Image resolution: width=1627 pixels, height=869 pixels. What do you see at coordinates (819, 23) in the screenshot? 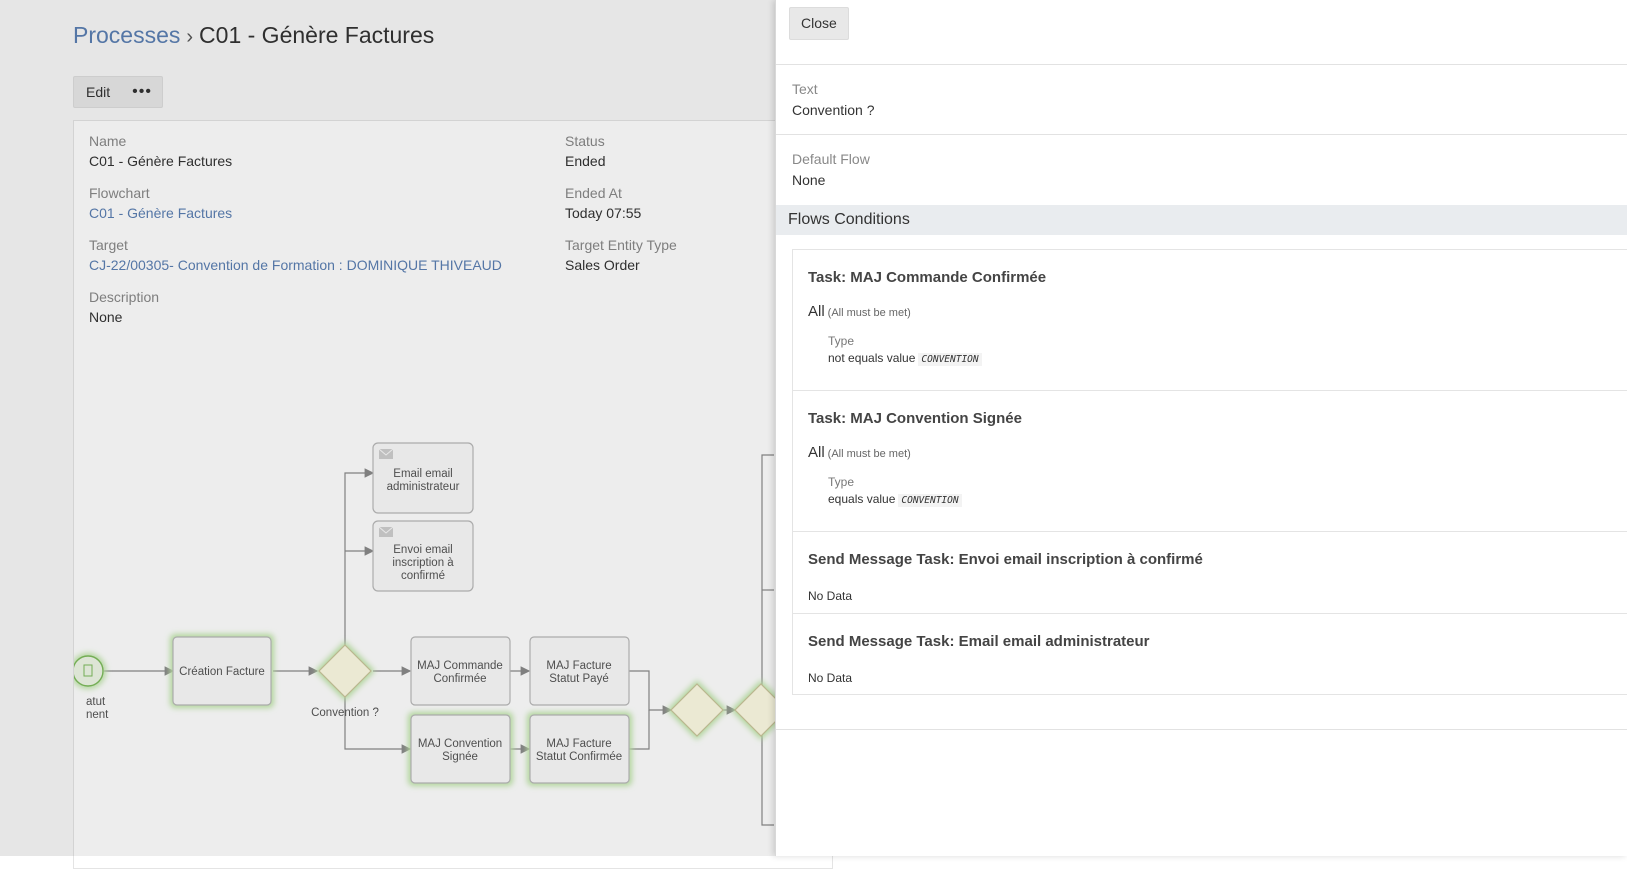
I see `close-button: Close` at bounding box center [819, 23].